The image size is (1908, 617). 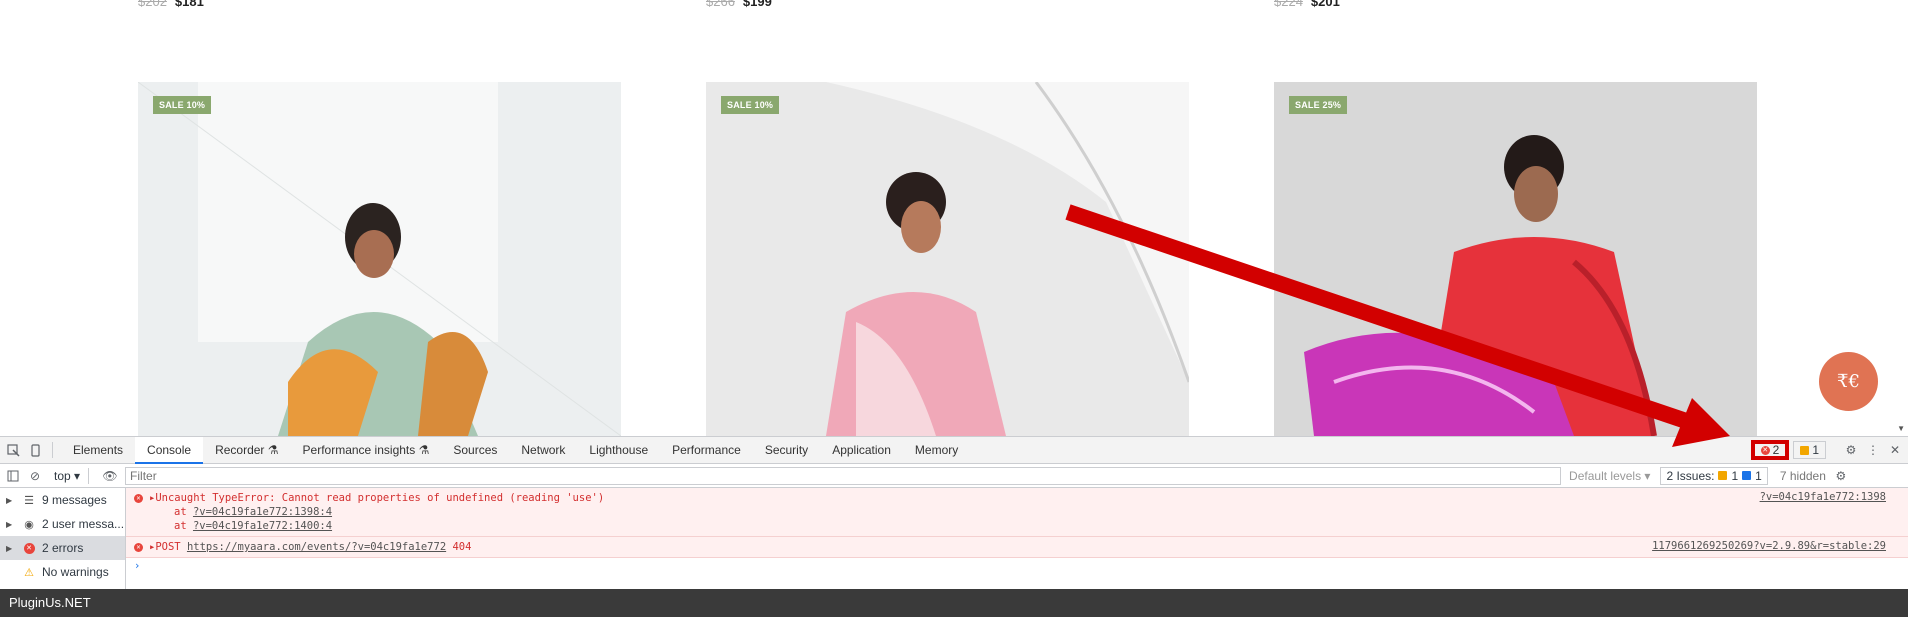 What do you see at coordinates (1017, 566) in the screenshot?
I see `console-prompt: ›` at bounding box center [1017, 566].